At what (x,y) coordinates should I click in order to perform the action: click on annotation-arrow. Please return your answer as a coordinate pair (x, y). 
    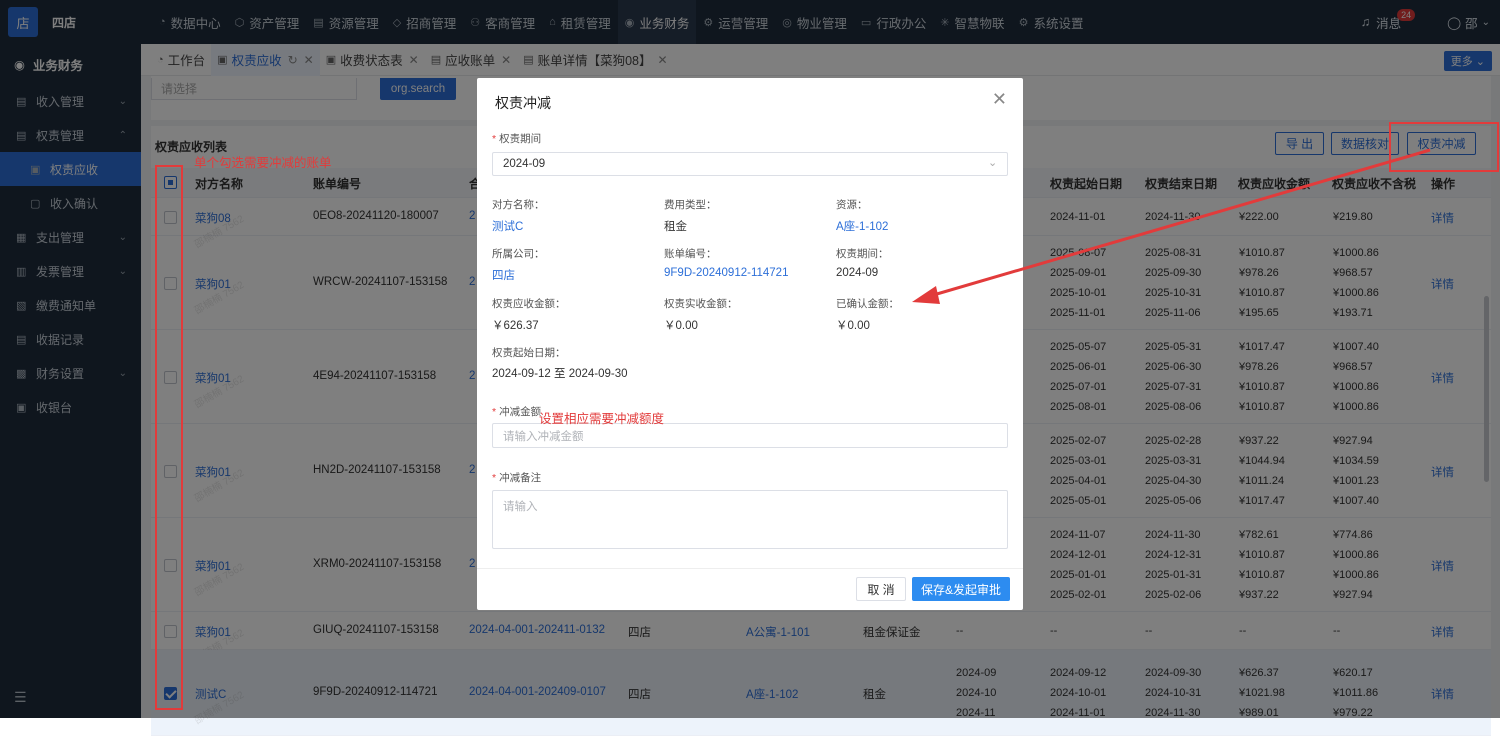
    Looking at the image, I should click on (1171, 226).